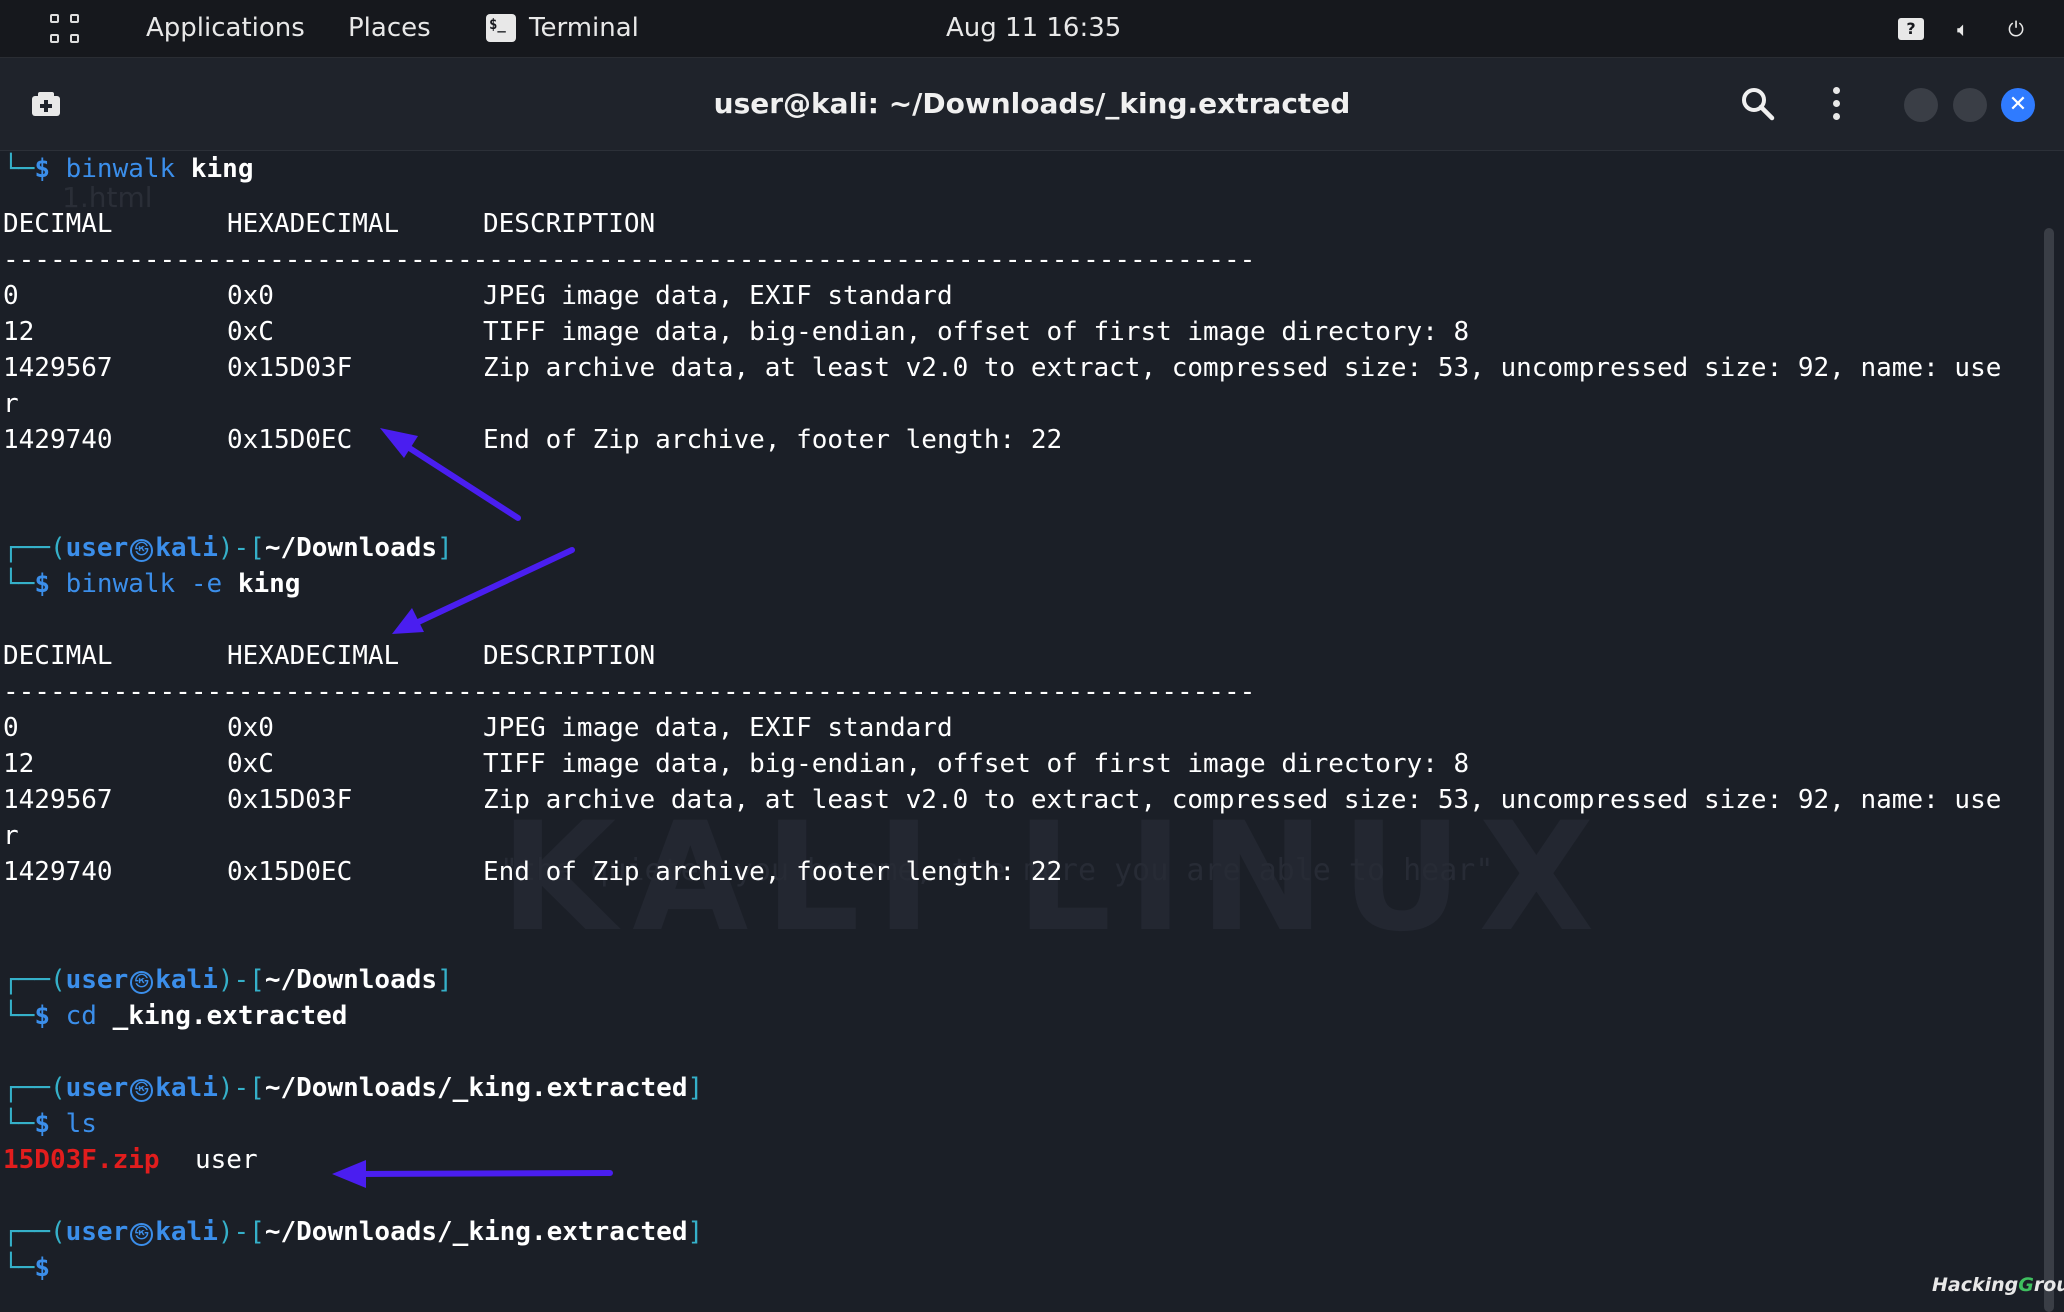 The width and height of the screenshot is (2064, 1312). What do you see at coordinates (226, 1160) in the screenshot?
I see `user-file: user` at bounding box center [226, 1160].